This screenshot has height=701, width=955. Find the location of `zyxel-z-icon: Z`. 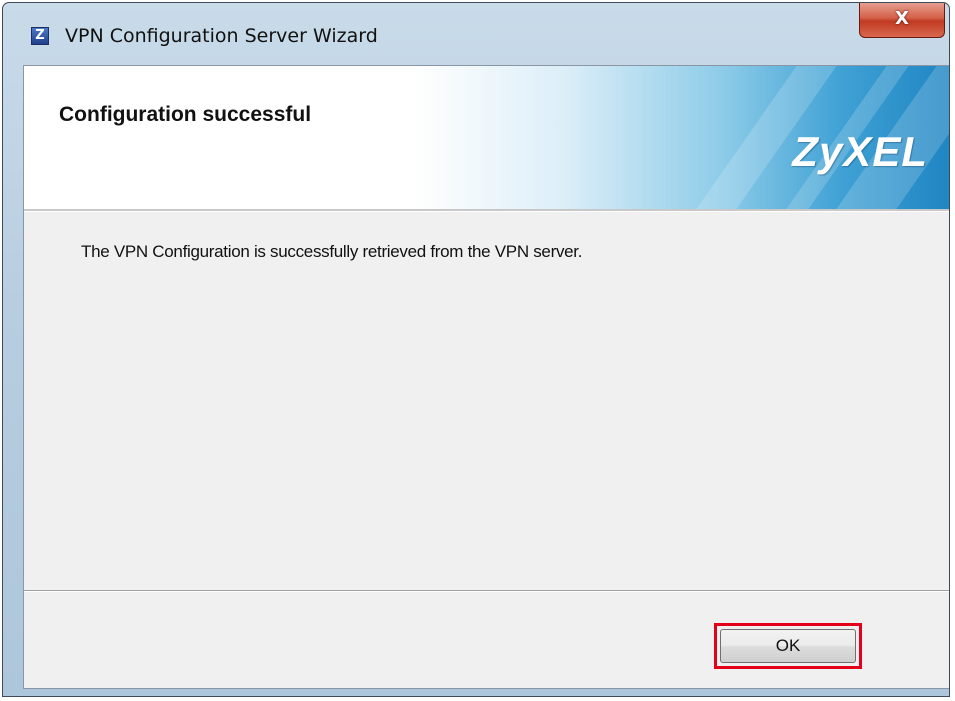

zyxel-z-icon: Z is located at coordinates (40, 36).